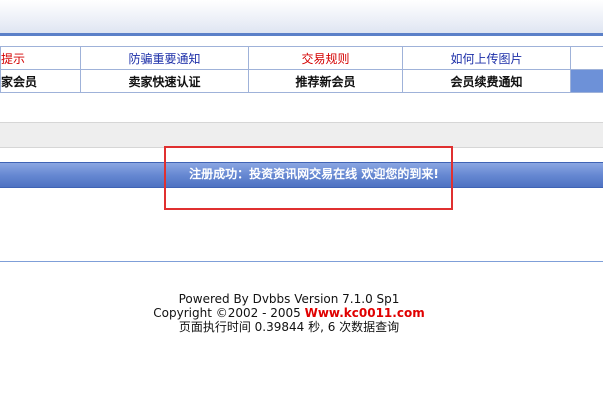  Describe the element at coordinates (325, 81) in the screenshot. I see `nav-link-recommend-member: 推荐新会员` at that location.